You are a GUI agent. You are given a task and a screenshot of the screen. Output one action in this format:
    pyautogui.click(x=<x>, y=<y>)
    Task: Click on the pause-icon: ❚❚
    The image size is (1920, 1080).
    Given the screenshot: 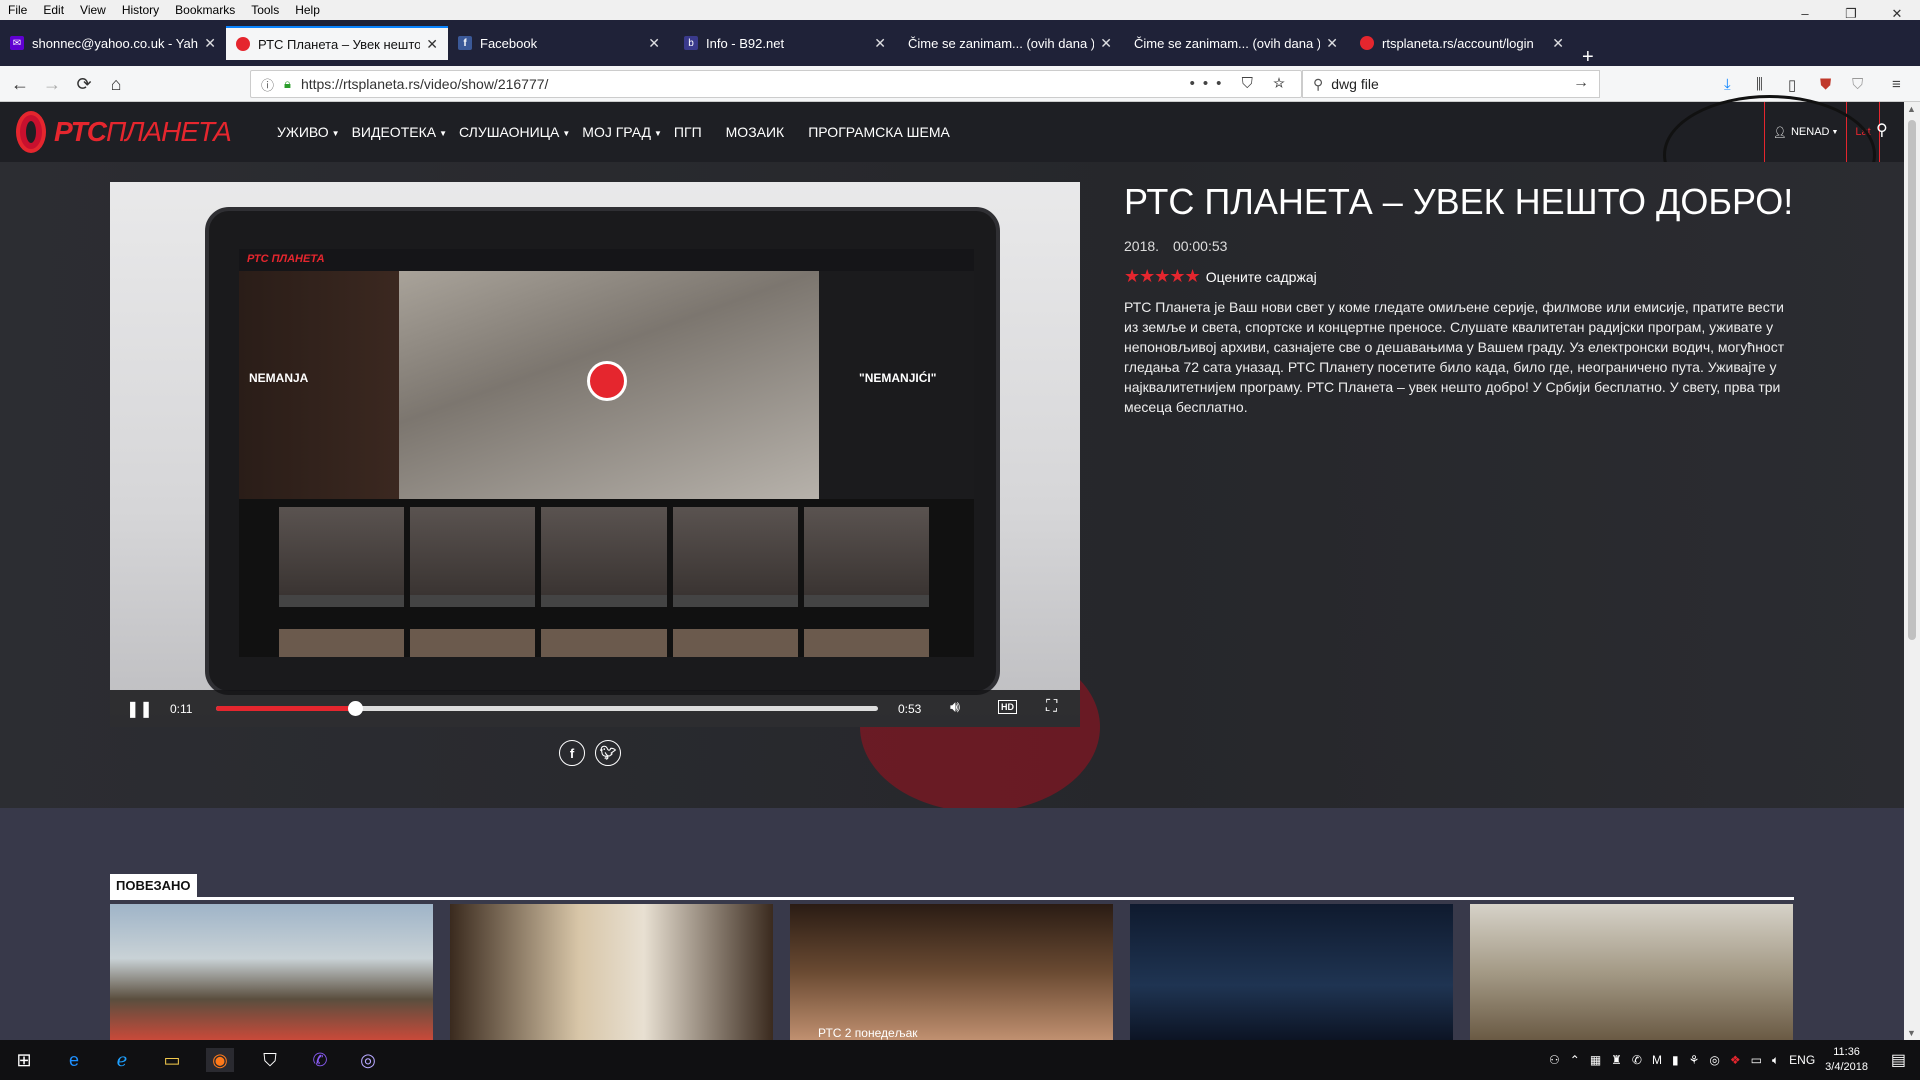 What is the action you would take?
    pyautogui.click(x=139, y=709)
    